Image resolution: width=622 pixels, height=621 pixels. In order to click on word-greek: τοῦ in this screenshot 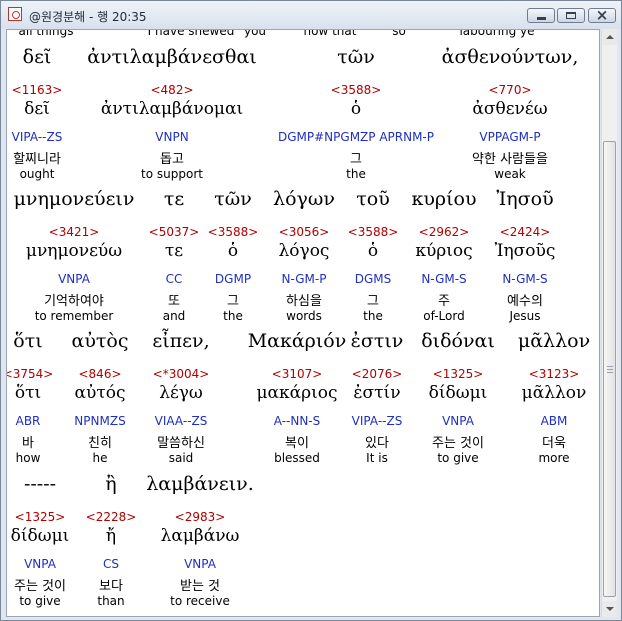, I will do `click(373, 199)`.